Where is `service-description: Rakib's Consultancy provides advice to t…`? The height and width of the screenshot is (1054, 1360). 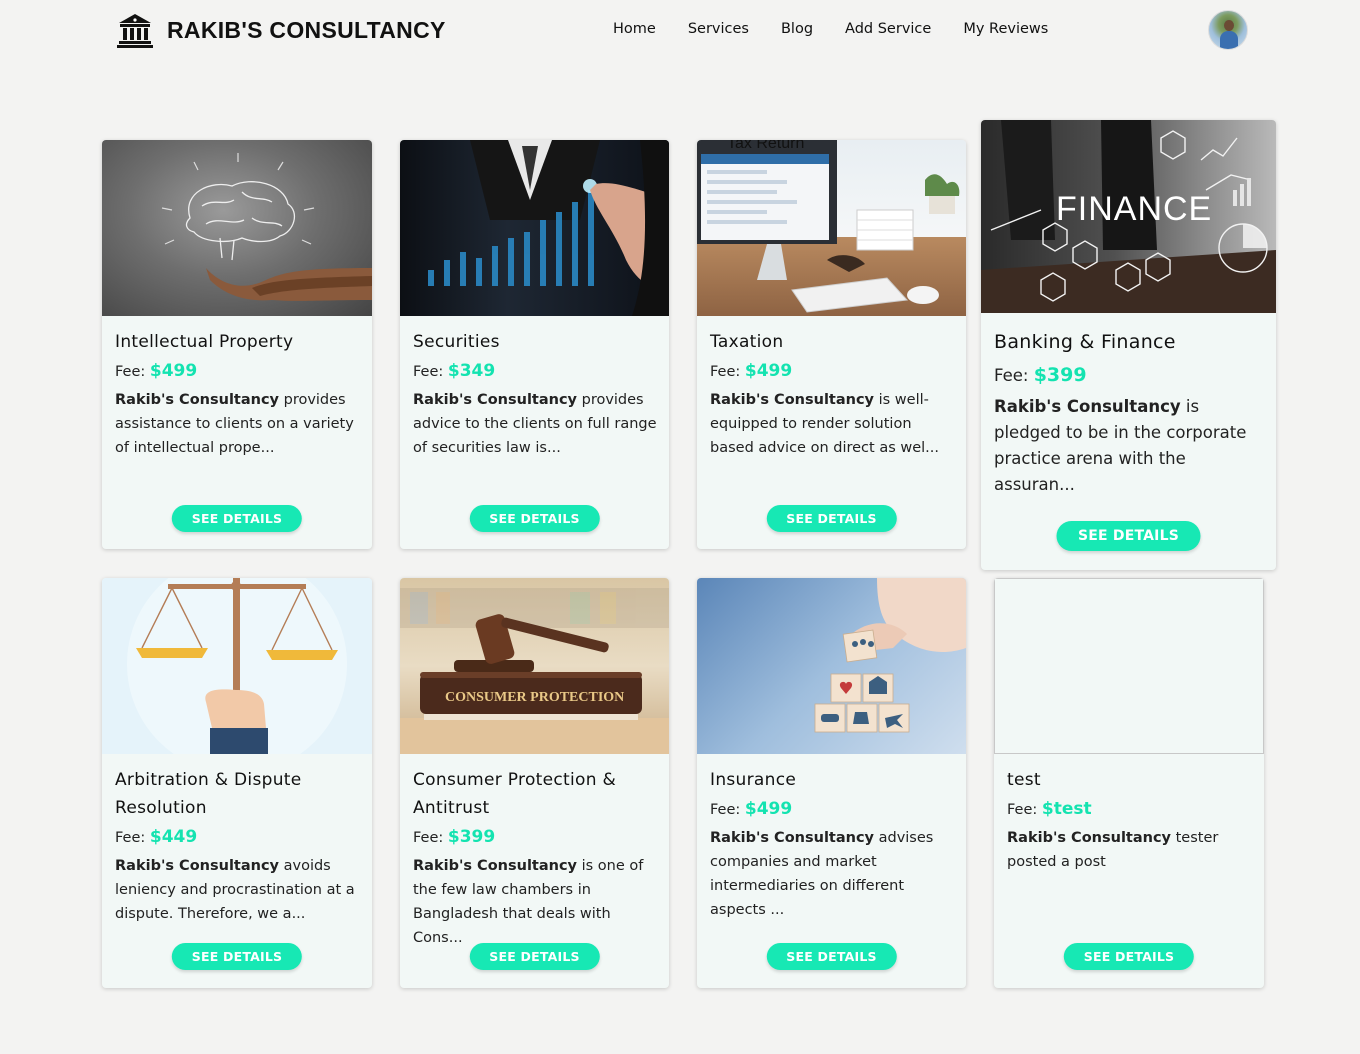
service-description: Rakib's Consultancy provides advice to t… is located at coordinates (535, 424).